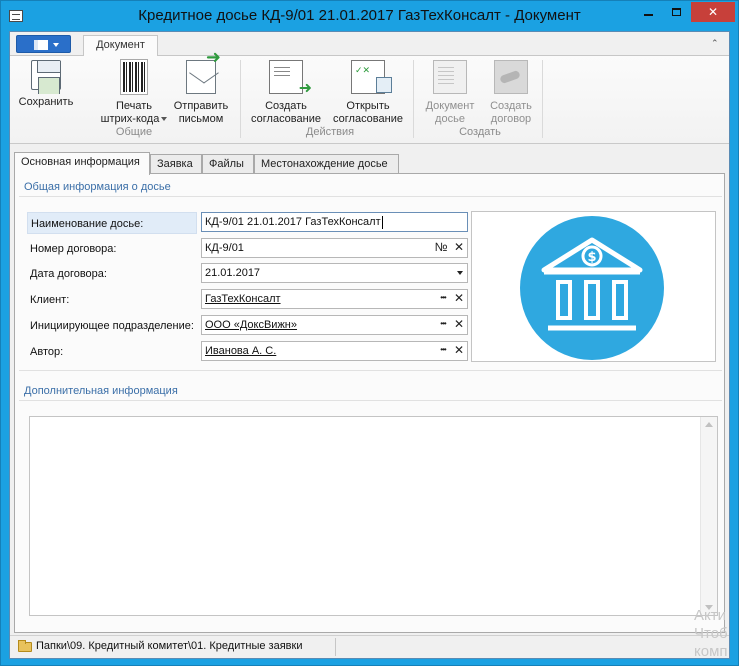 The height and width of the screenshot is (666, 739). I want to click on minimize-icon, so click(648, 15).